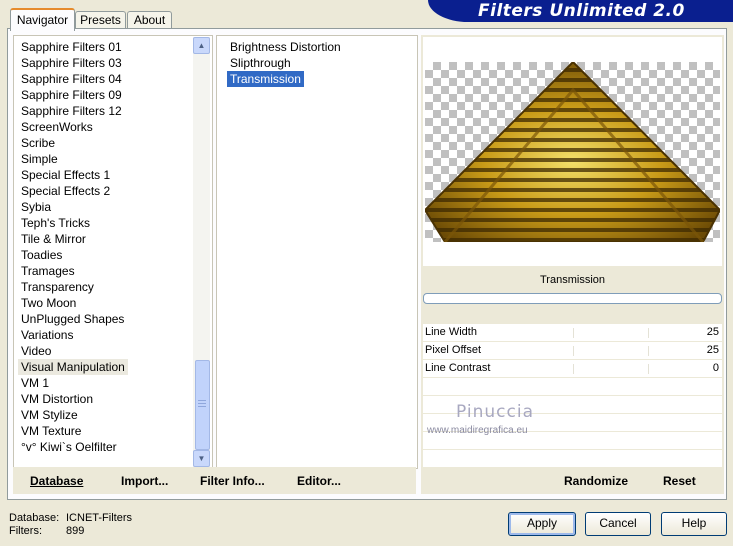  What do you see at coordinates (72, 319) in the screenshot?
I see `category-item: UnPlugged Shapes` at bounding box center [72, 319].